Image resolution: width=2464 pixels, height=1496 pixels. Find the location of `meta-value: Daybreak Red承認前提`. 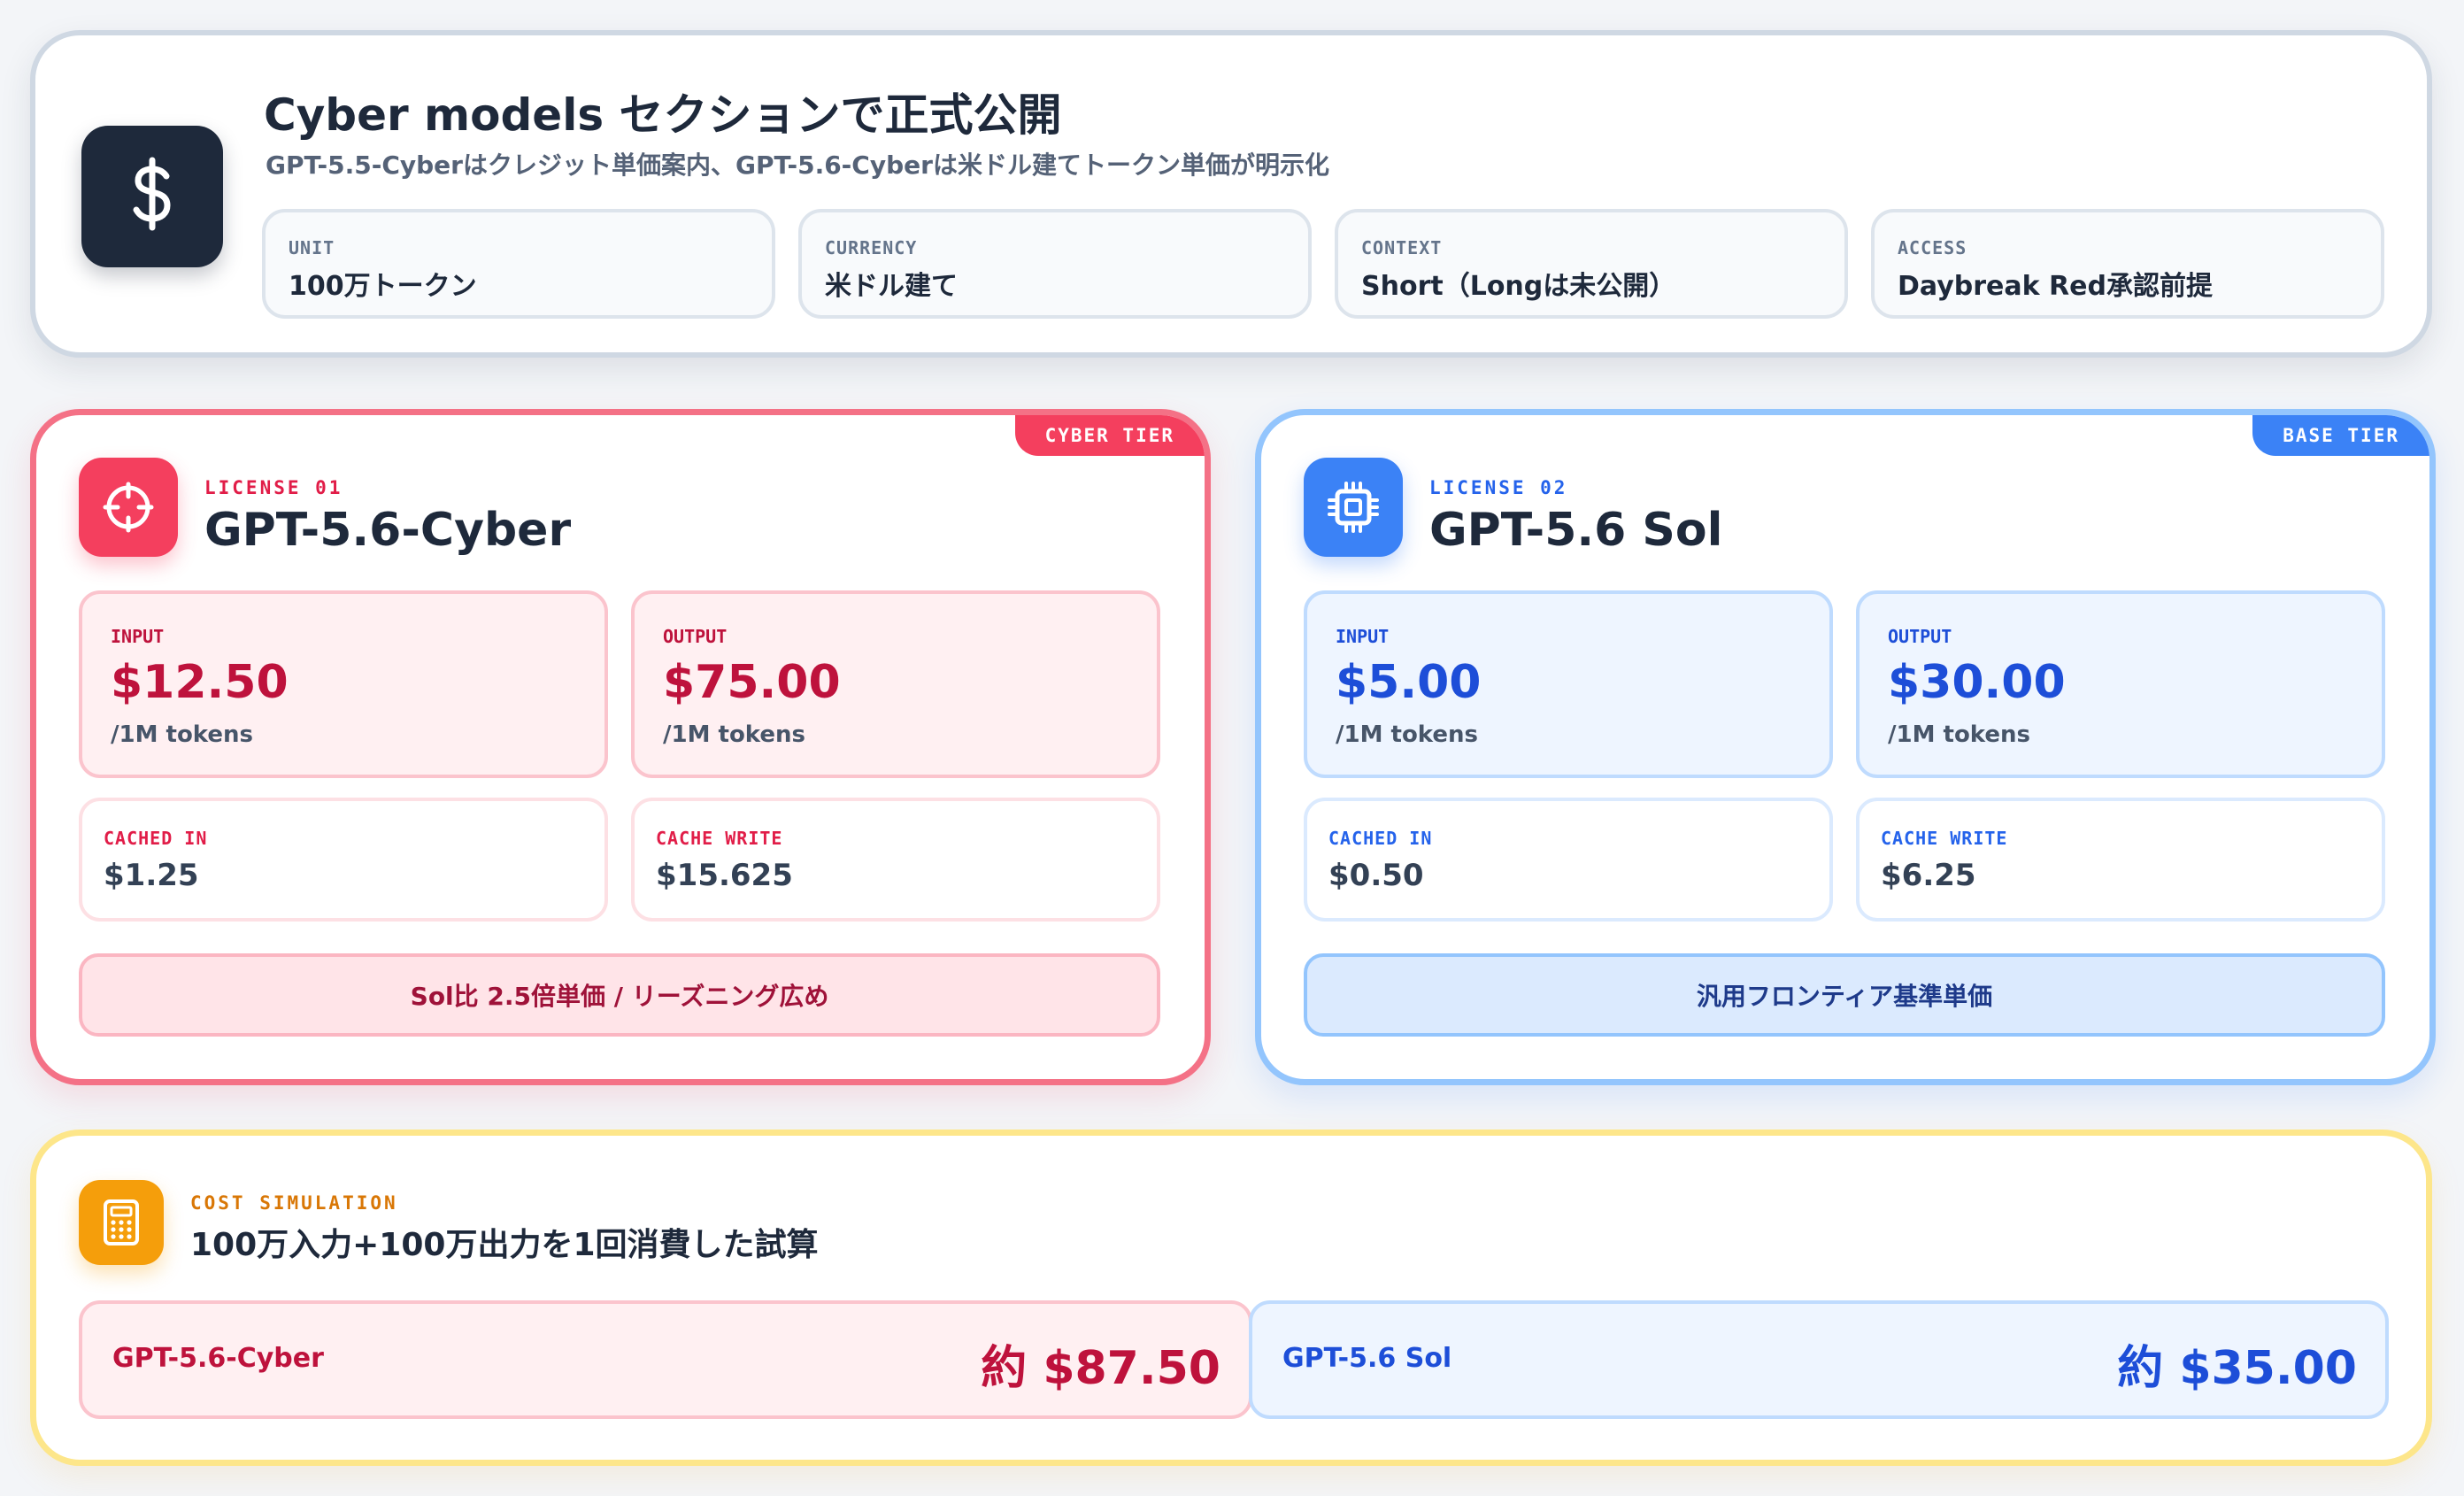

meta-value: Daybreak Red承認前提 is located at coordinates (2055, 286).